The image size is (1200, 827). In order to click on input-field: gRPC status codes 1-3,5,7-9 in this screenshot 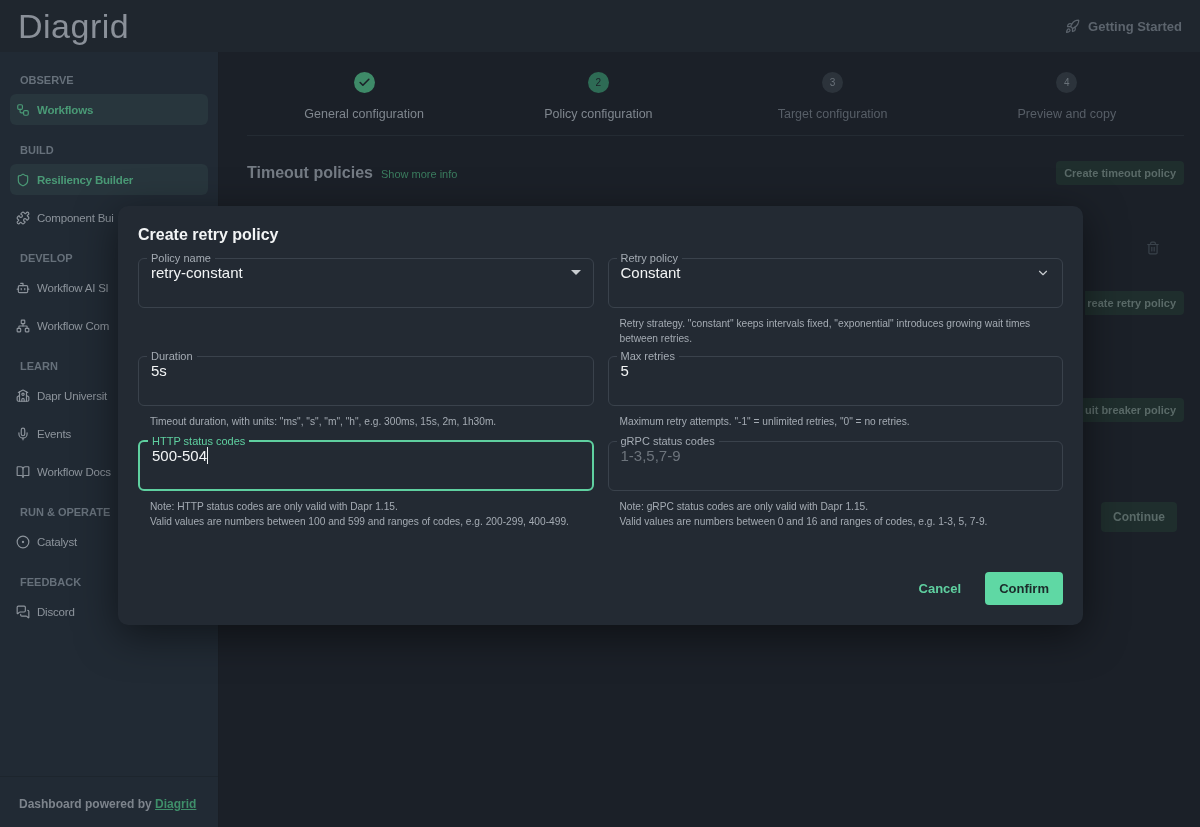, I will do `click(835, 463)`.